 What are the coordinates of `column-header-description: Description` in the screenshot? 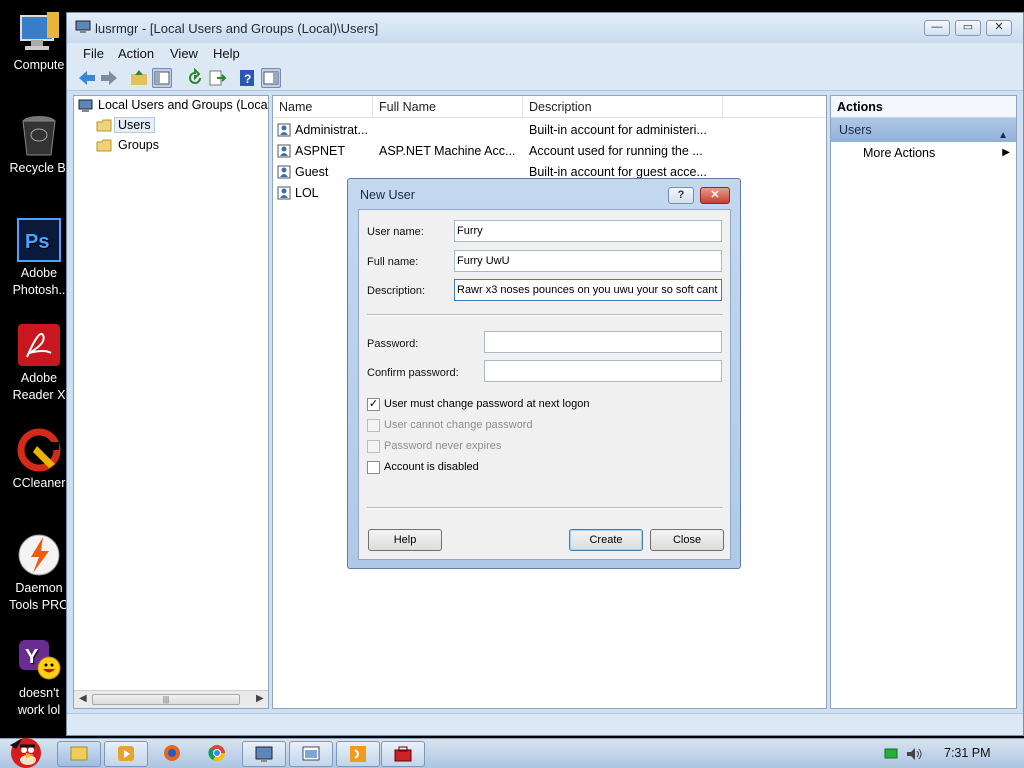 It's located at (623, 107).